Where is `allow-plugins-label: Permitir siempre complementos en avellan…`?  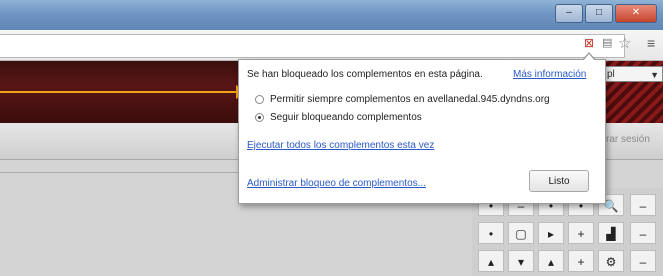
allow-plugins-label: Permitir siempre complementos en avellan… is located at coordinates (410, 99).